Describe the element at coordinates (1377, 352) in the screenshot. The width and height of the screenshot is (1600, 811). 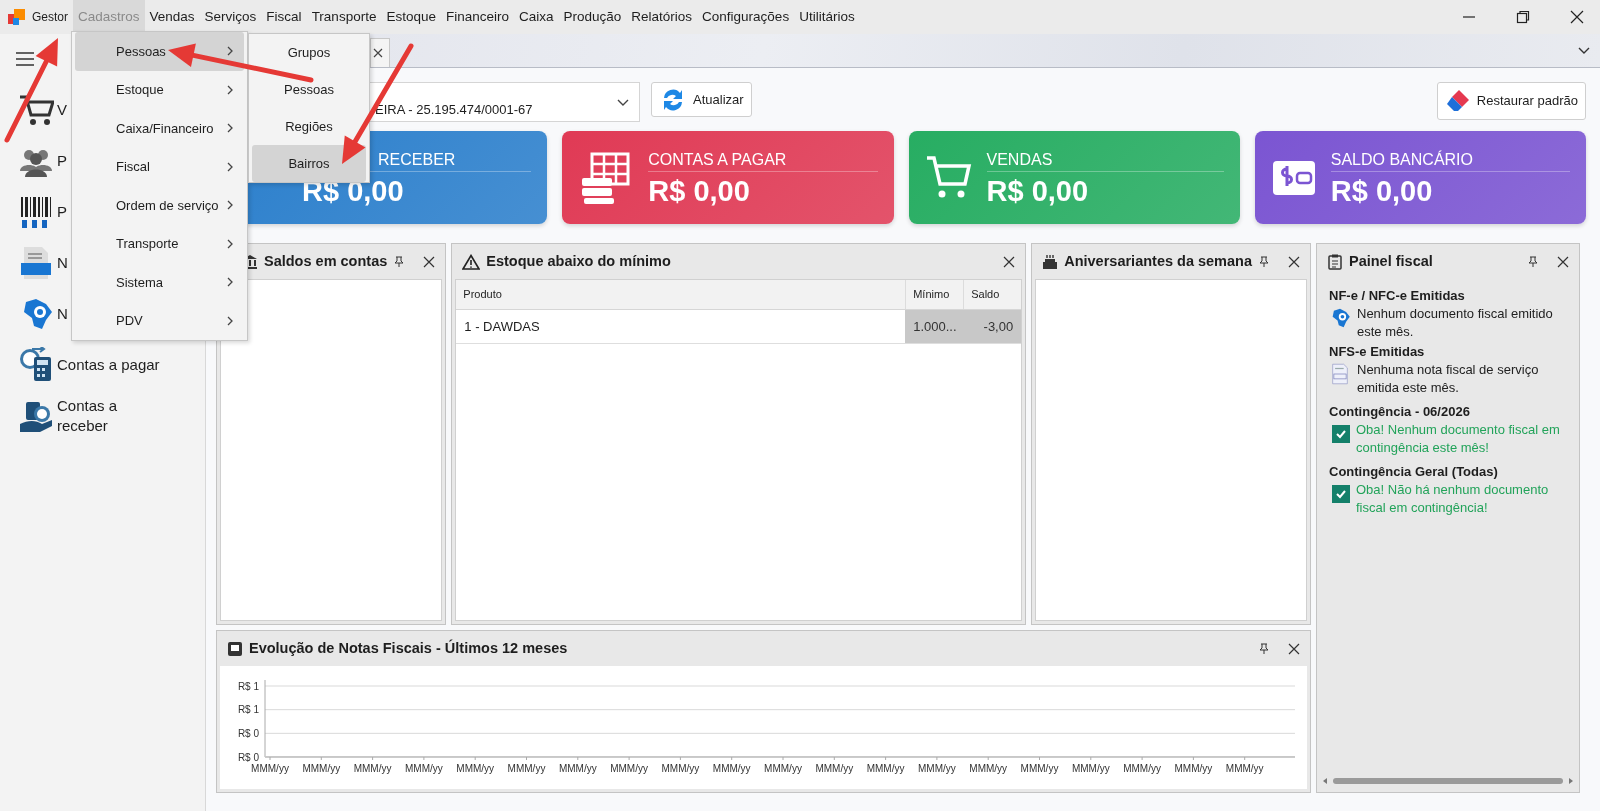
I see `section-heading: NFS-e Emitidas` at that location.